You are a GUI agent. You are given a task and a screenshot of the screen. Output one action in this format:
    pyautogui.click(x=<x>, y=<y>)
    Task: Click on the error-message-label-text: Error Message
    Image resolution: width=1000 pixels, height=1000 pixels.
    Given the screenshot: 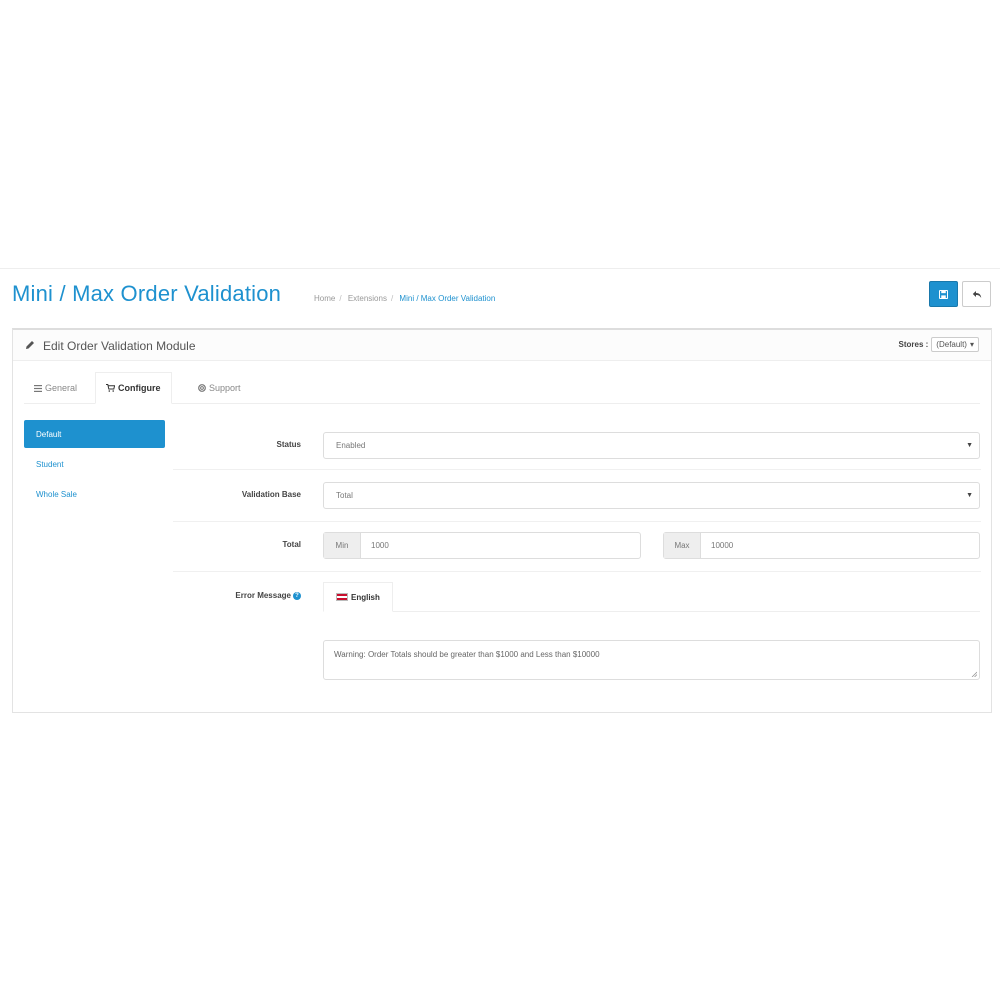 What is the action you would take?
    pyautogui.click(x=263, y=595)
    